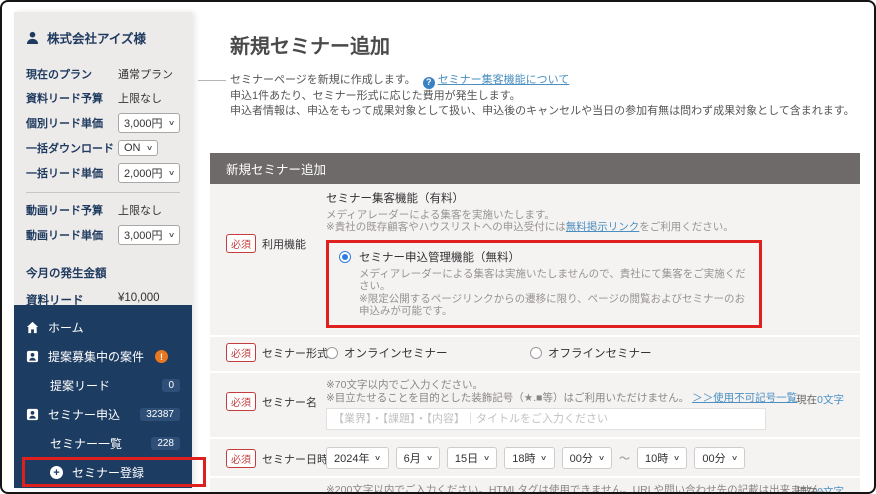 This screenshot has height=494, width=876. Describe the element at coordinates (345, 256) in the screenshot. I see `radio-selected-icon` at that location.